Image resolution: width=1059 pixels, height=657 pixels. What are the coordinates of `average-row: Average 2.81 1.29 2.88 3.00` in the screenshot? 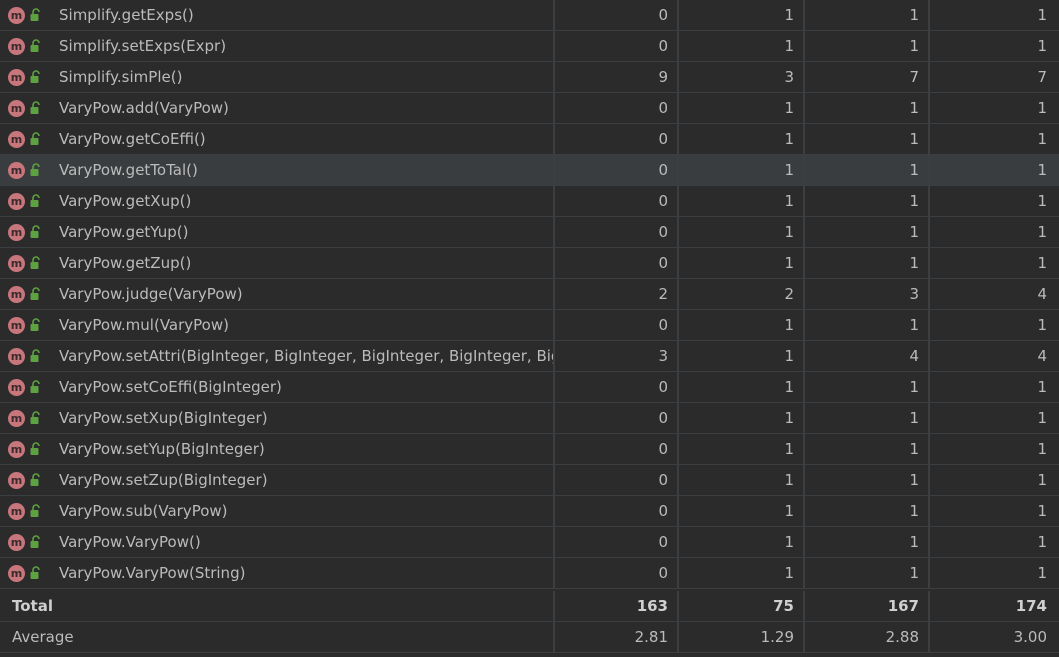 It's located at (529, 637).